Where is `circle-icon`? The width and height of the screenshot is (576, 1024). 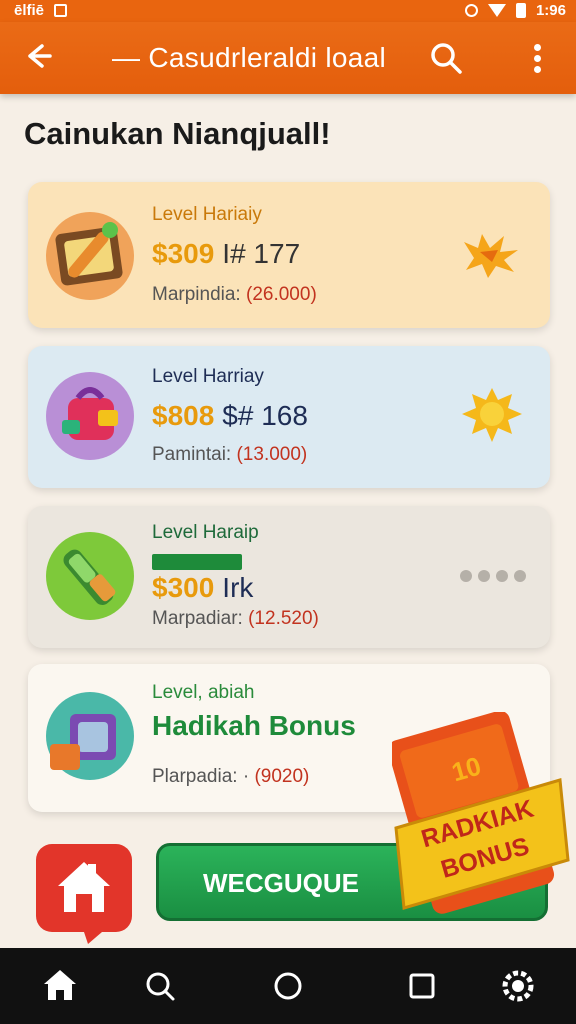
circle-icon is located at coordinates (288, 986).